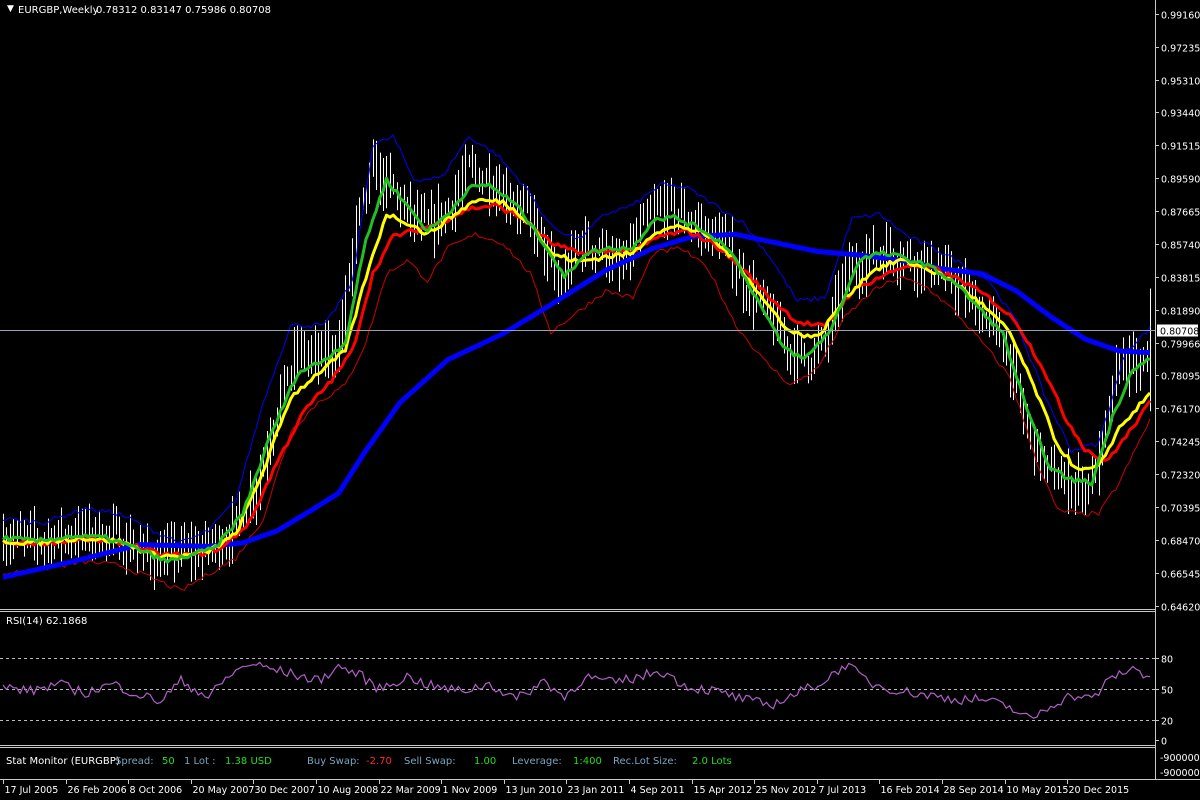 Image resolution: width=1200 pixels, height=800 pixels. What do you see at coordinates (1180, 147) in the screenshot?
I see `price-tick-label-4: 0.91515` at bounding box center [1180, 147].